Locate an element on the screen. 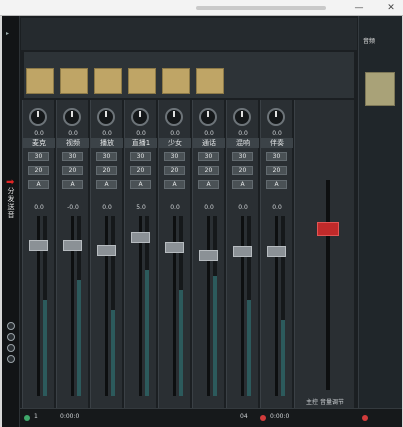  master-fader-track is located at coordinates (328, 285).